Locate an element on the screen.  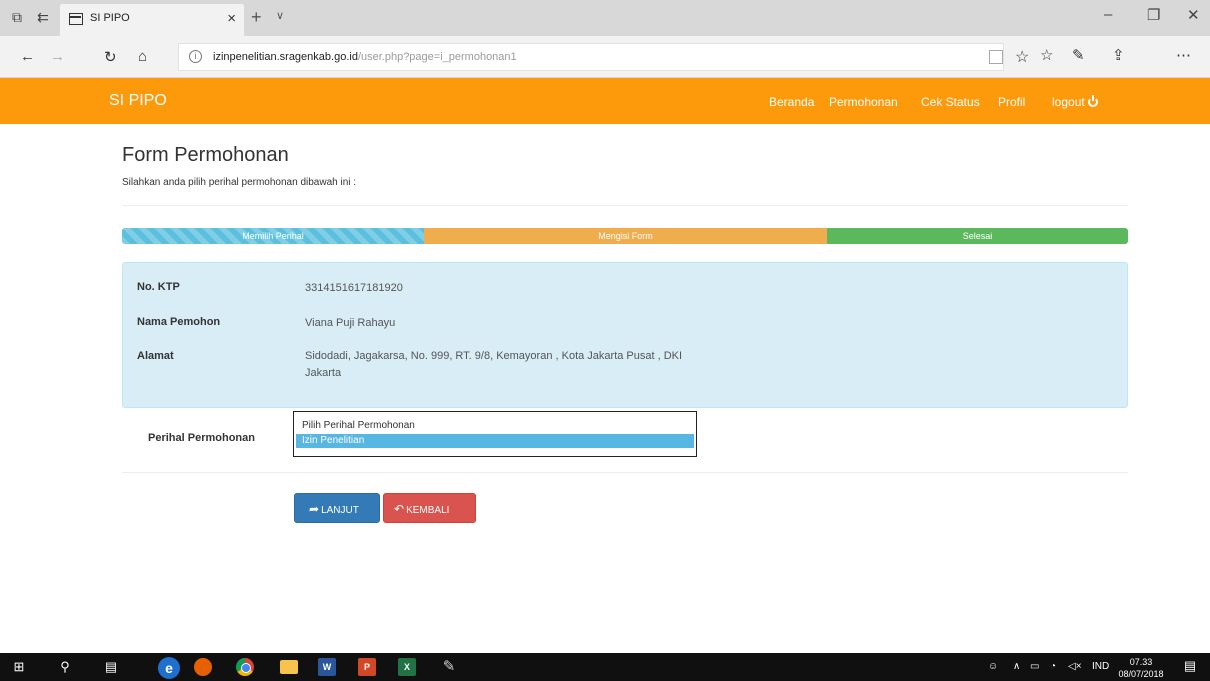
battery-icon: ▭ is located at coordinates (1034, 666).